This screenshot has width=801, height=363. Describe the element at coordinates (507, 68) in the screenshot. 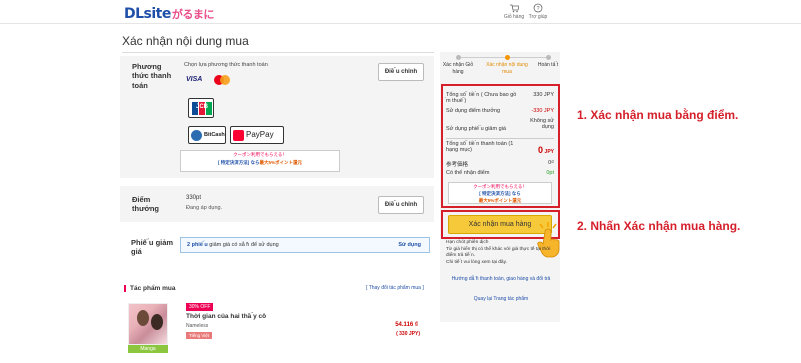

I see `step-confirm: Xác nhận nội dung mua` at that location.